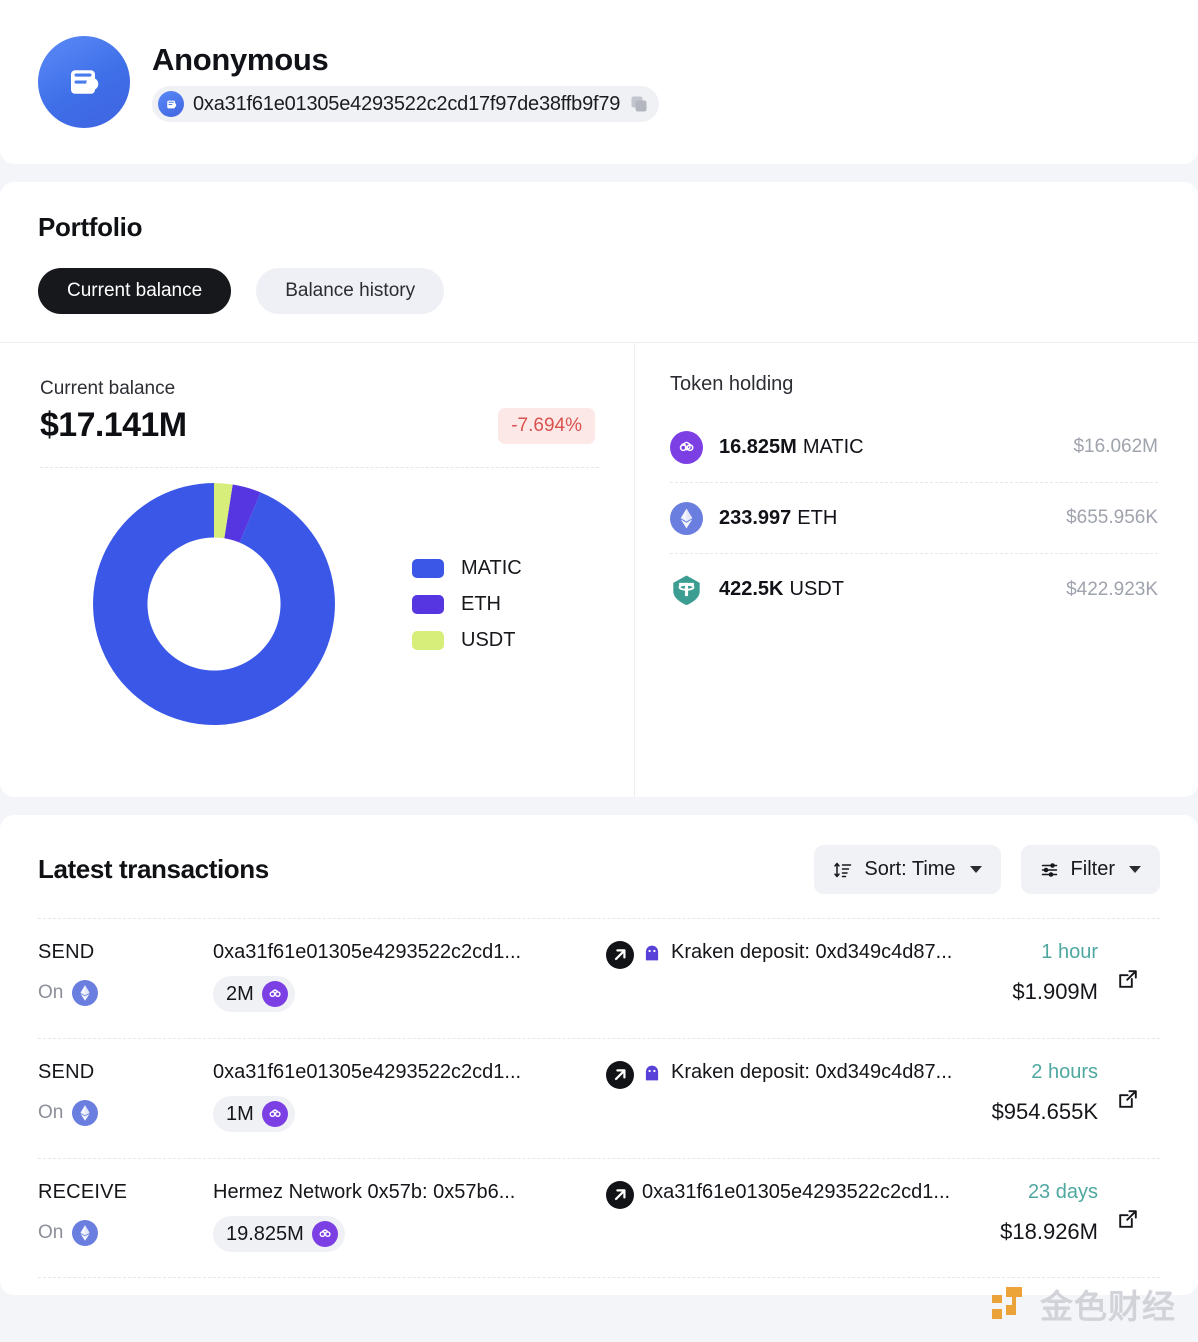 This screenshot has width=1198, height=1342. What do you see at coordinates (1049, 1231) in the screenshot?
I see `tx-value: $18.926M` at bounding box center [1049, 1231].